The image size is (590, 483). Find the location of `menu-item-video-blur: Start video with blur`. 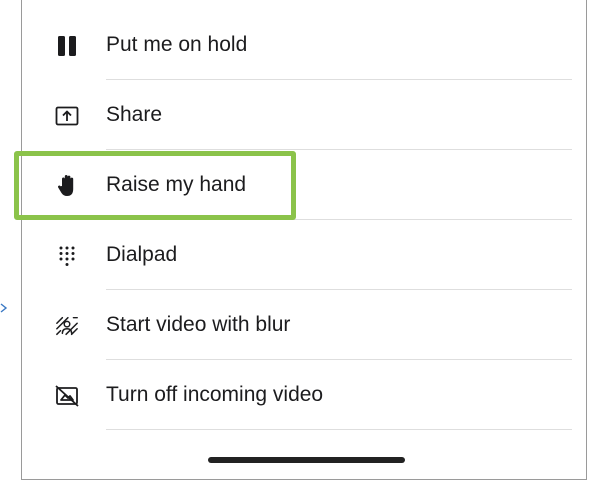

menu-item-video-blur: Start video with blur is located at coordinates (304, 325).